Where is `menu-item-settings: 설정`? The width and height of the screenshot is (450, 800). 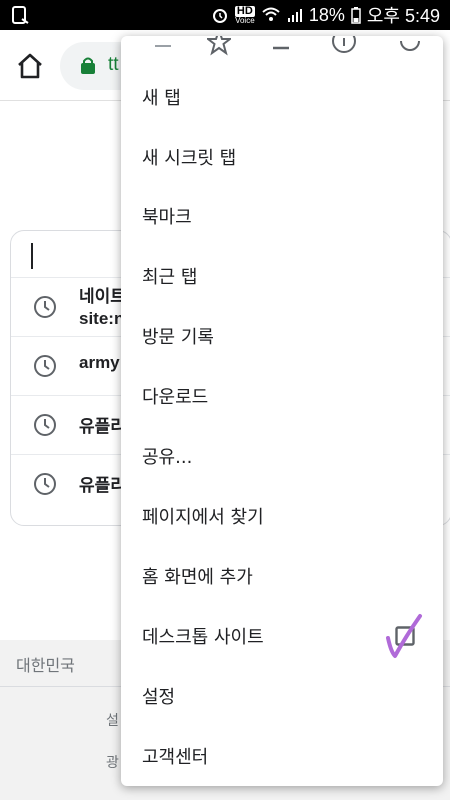
menu-item-settings: 설정 is located at coordinates (282, 696).